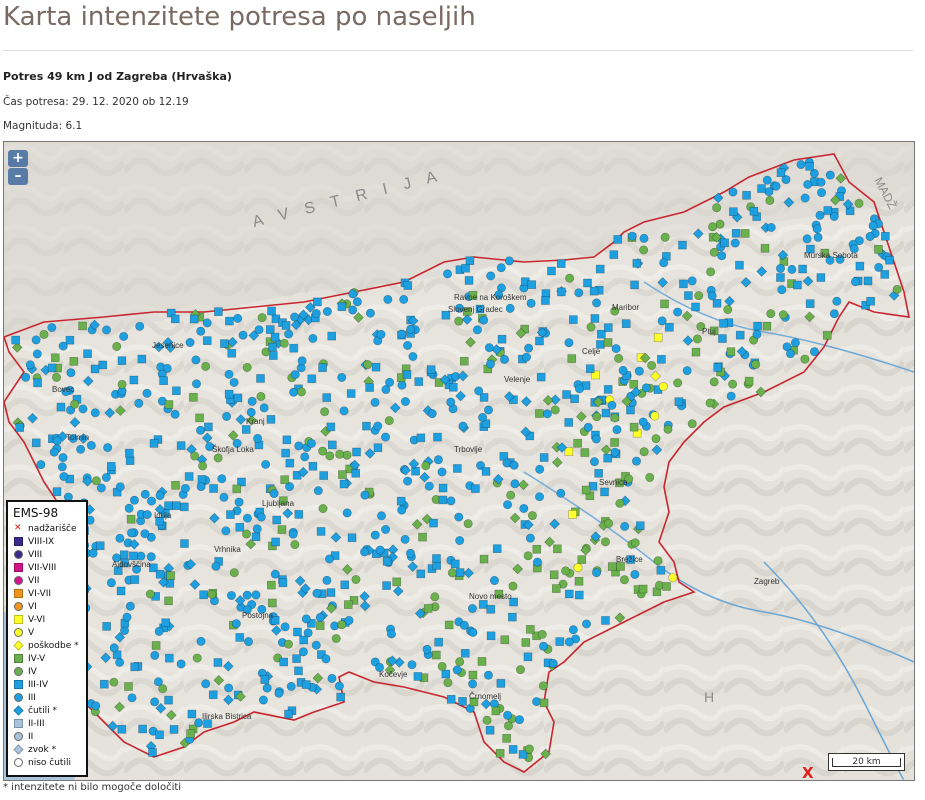 The image size is (925, 800). I want to click on legend-title: EMS-98, so click(36, 513).